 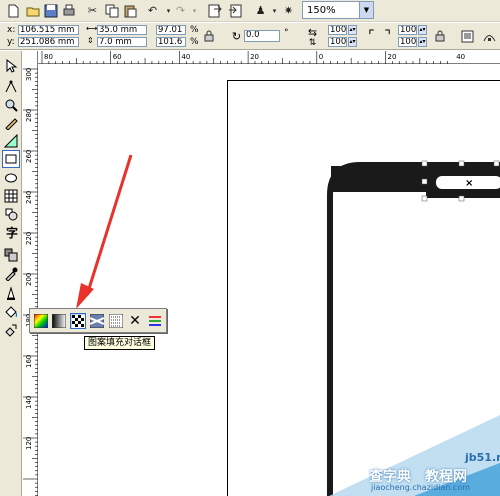 I want to click on width-field: 35.0 mm, so click(x=122, y=30).